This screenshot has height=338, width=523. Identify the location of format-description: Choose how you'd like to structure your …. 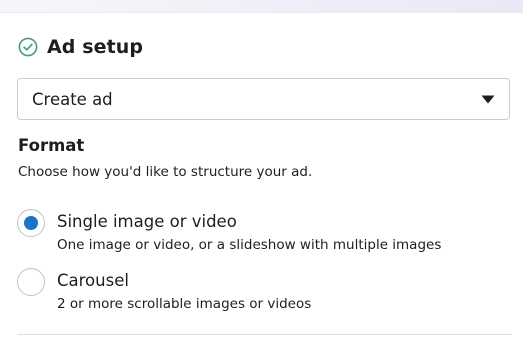
(165, 172).